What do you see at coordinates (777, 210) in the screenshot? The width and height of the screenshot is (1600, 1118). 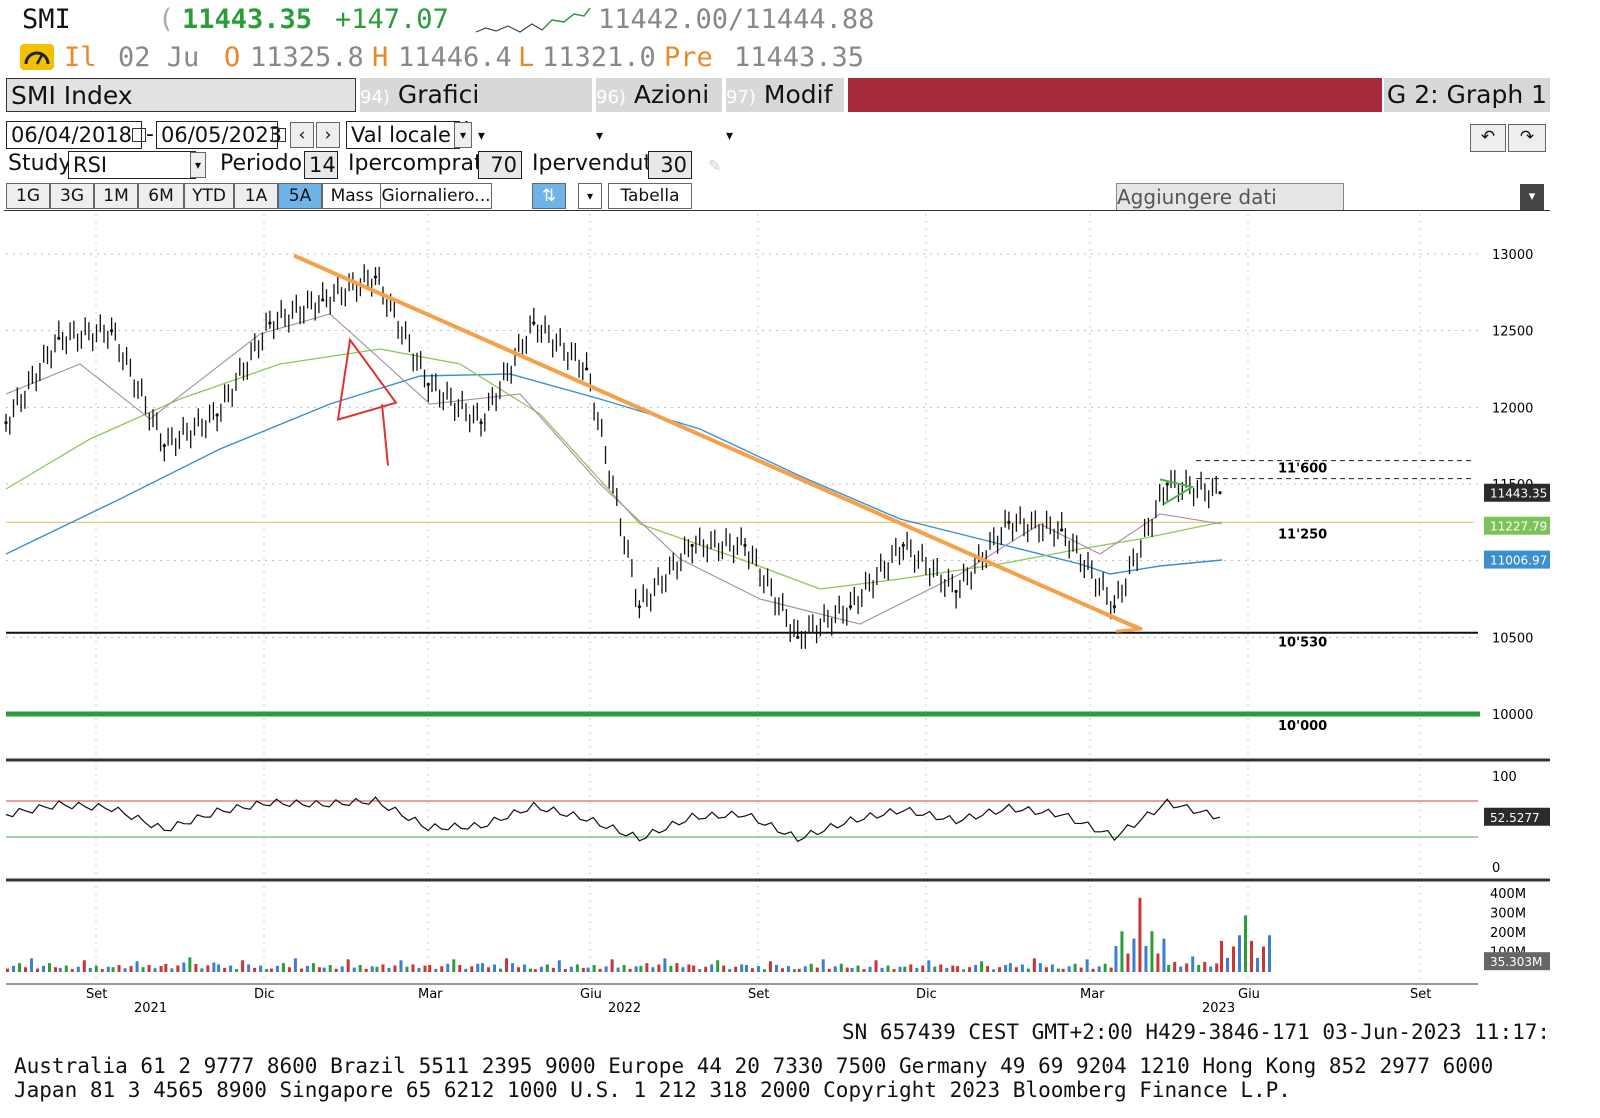 I see `toolbar-divider` at bounding box center [777, 210].